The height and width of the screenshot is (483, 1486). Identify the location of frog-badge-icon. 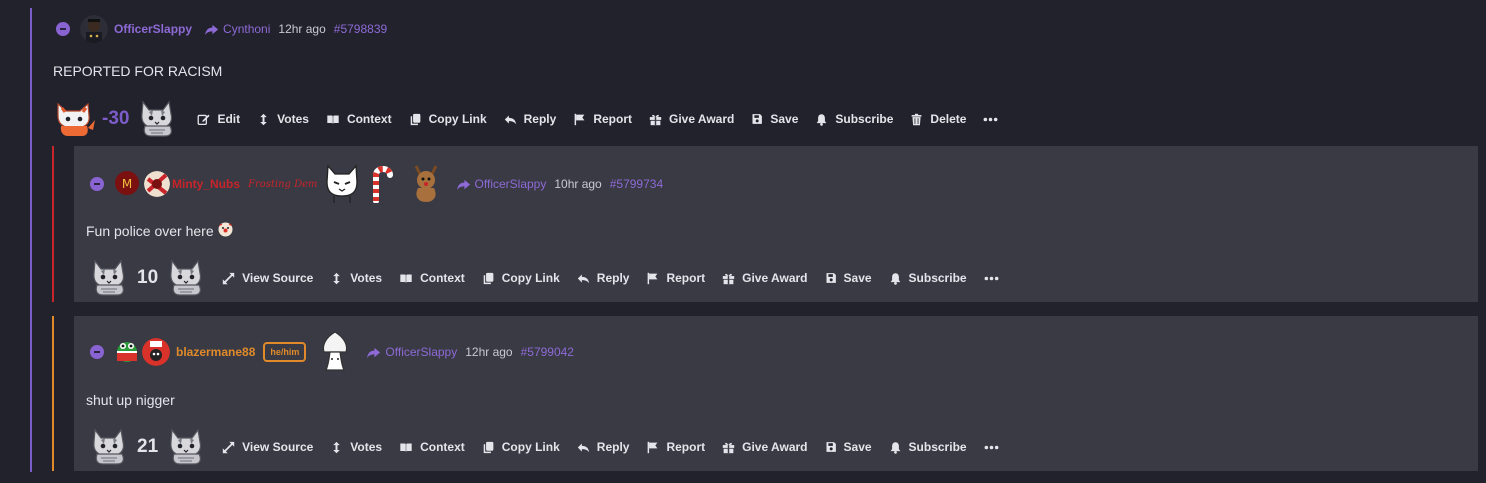
(127, 352).